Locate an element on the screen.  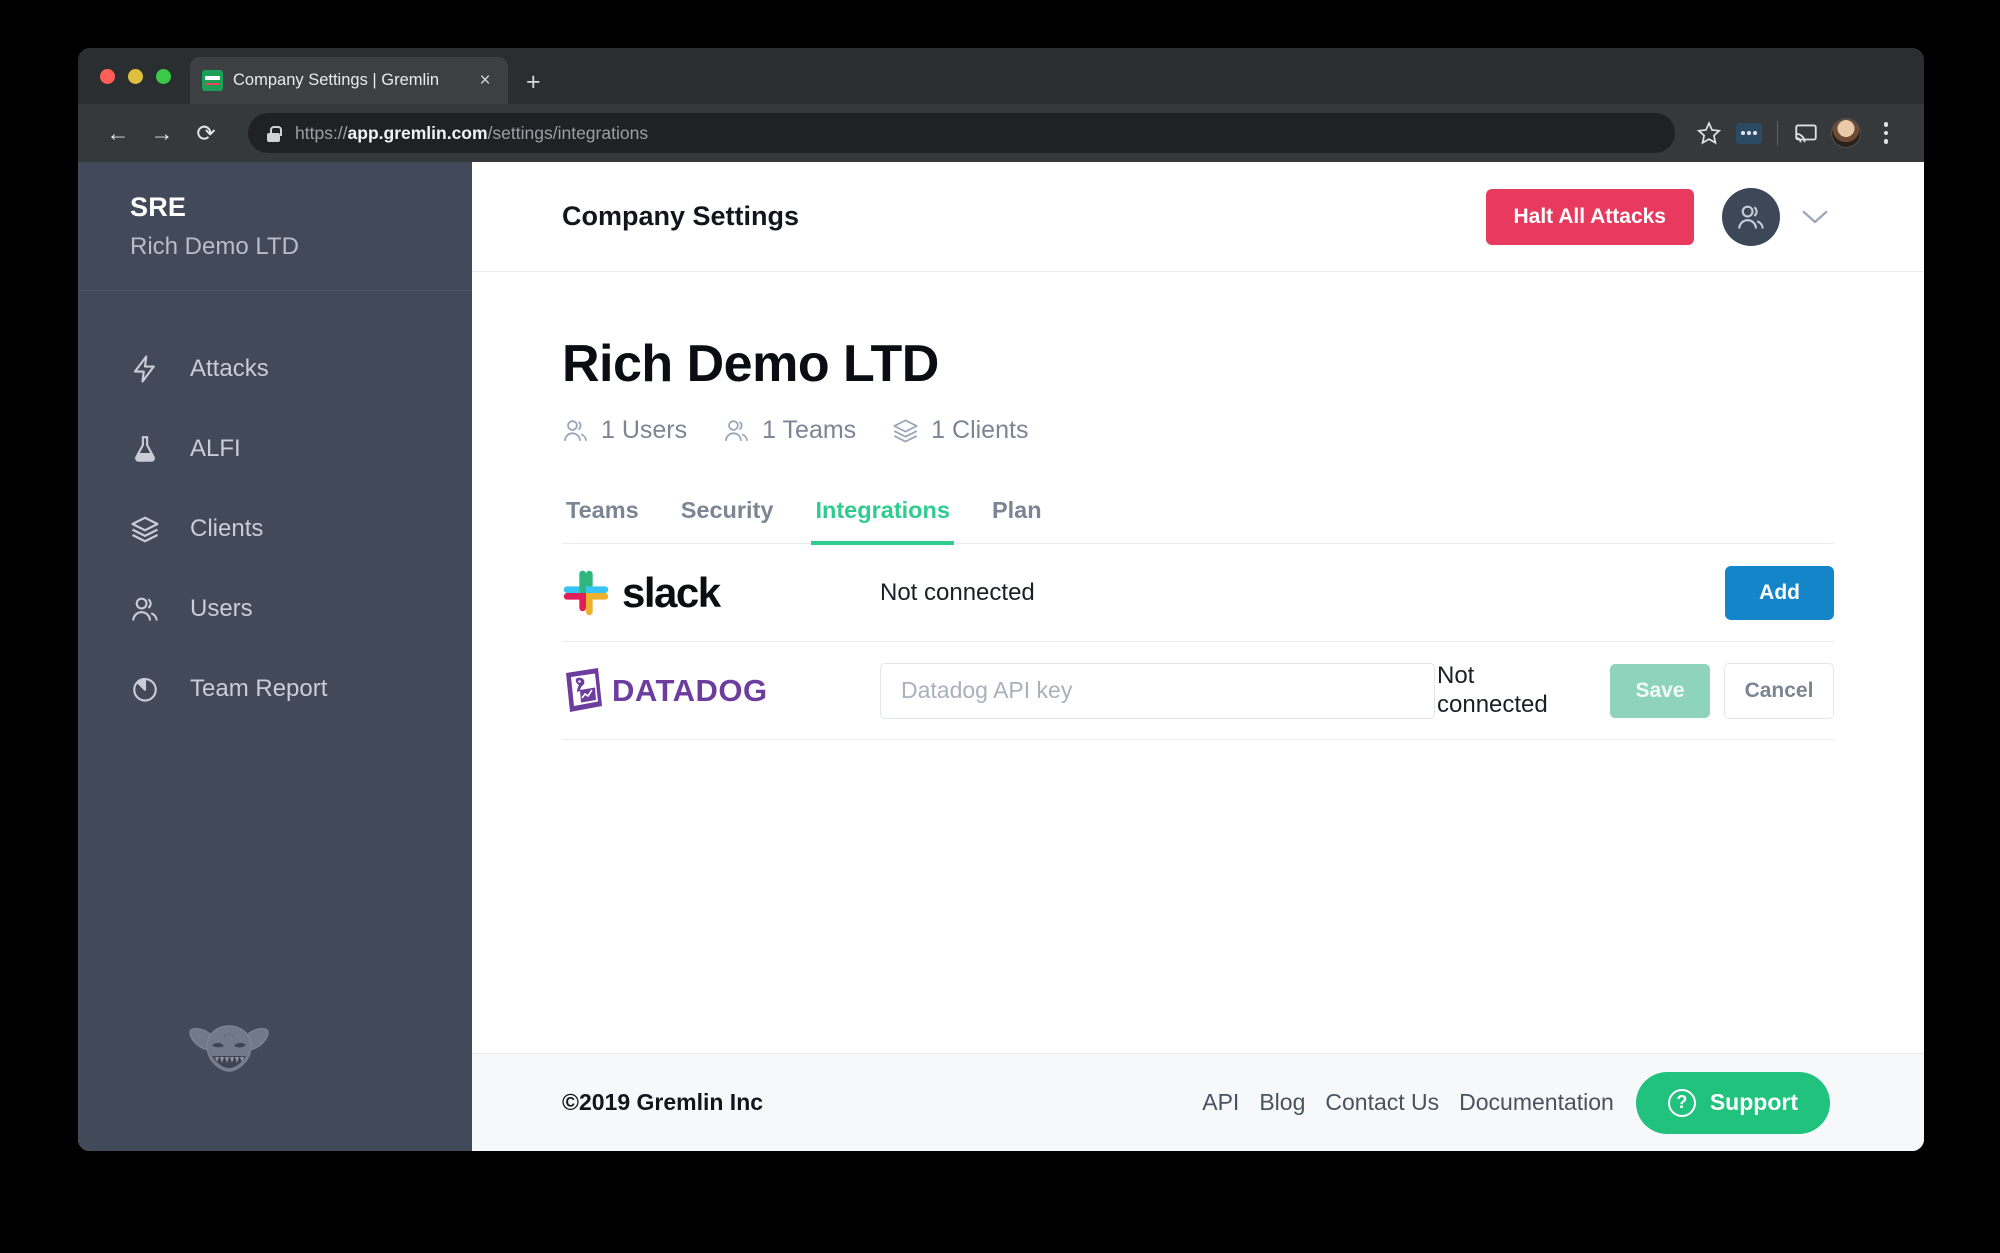
sidebar-item-team-report: Team Report is located at coordinates (275, 689).